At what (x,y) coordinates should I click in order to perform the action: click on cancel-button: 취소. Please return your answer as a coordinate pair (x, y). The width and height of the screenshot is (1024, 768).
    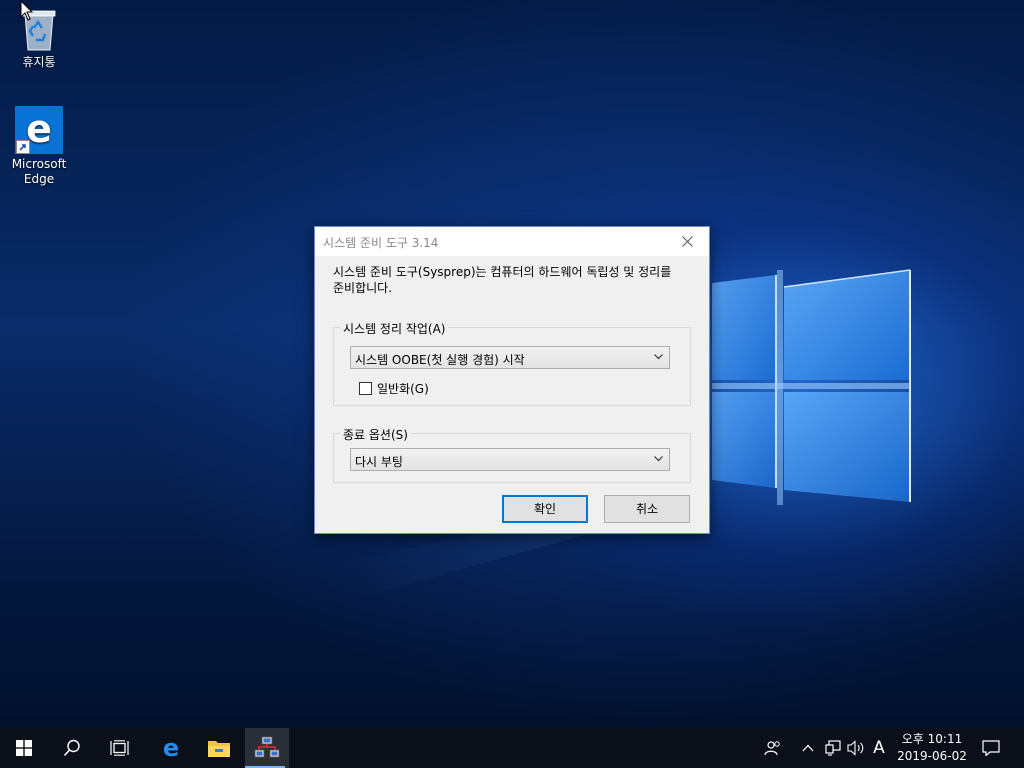
    Looking at the image, I should click on (647, 509).